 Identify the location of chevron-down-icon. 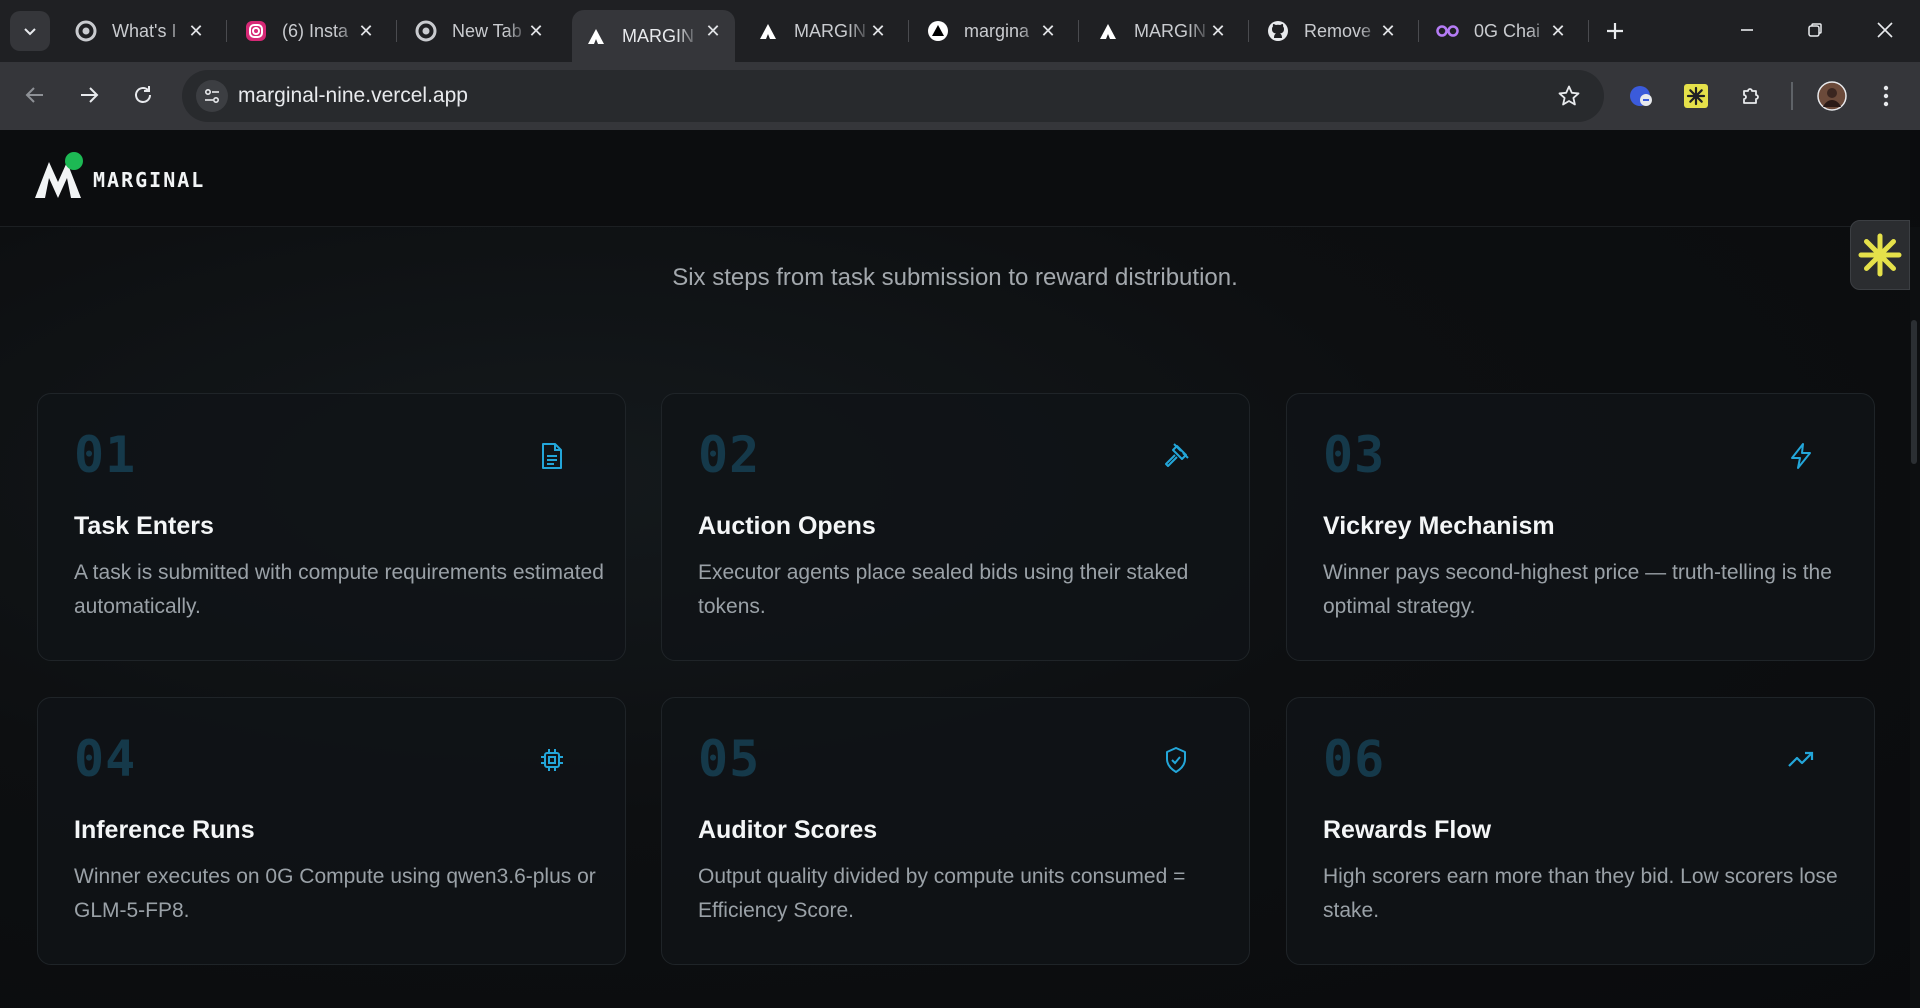
(30, 32).